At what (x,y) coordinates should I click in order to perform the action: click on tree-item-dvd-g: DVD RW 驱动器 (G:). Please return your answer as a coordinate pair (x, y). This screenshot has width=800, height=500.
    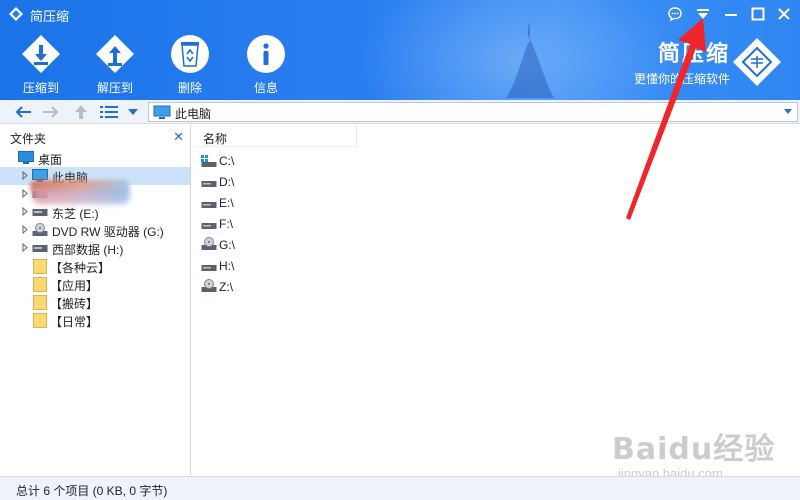
    Looking at the image, I should click on (95, 230).